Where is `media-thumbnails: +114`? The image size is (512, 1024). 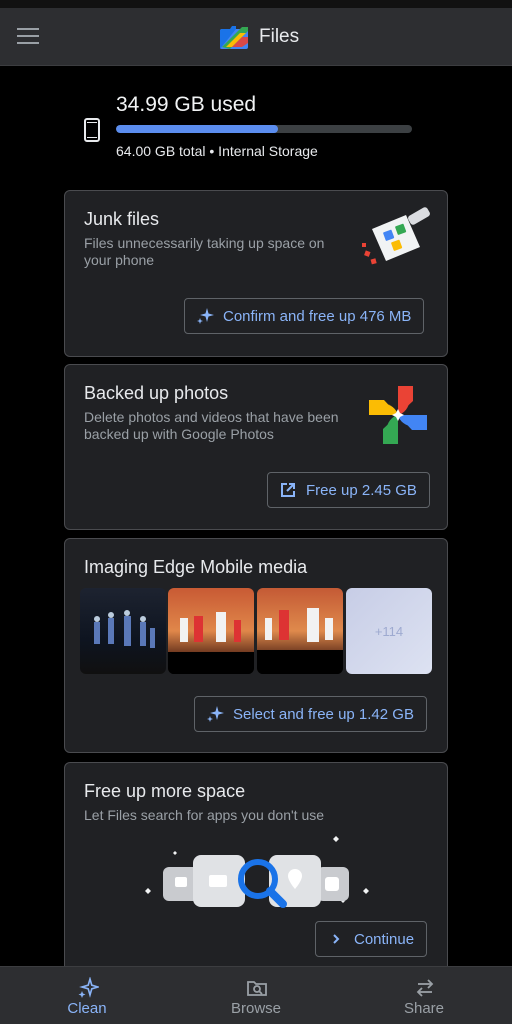 media-thumbnails: +114 is located at coordinates (256, 631).